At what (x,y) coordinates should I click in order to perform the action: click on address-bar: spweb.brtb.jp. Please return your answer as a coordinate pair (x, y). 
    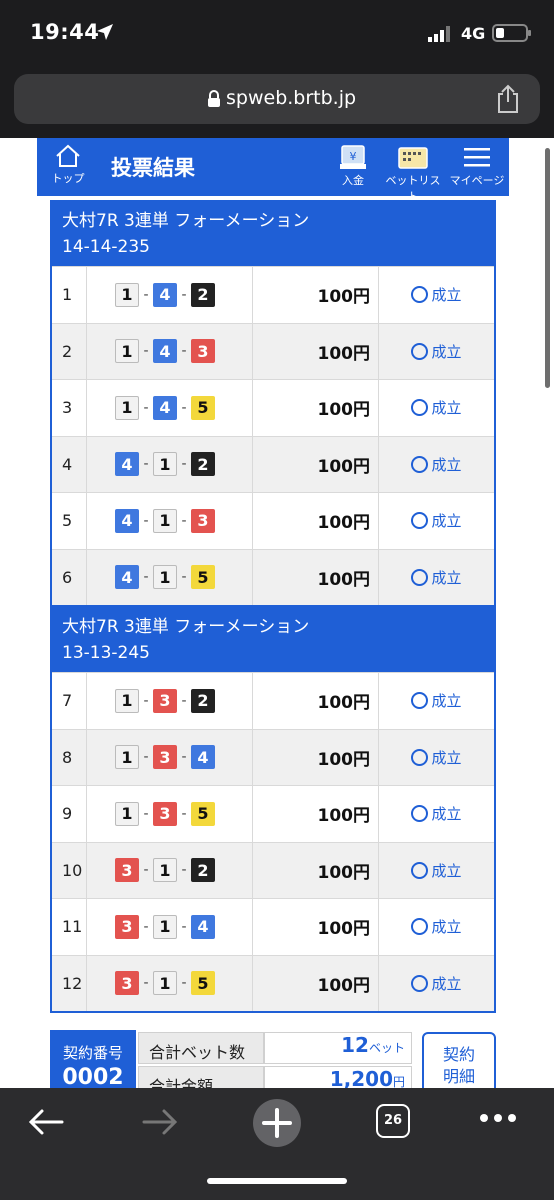
    Looking at the image, I should click on (277, 99).